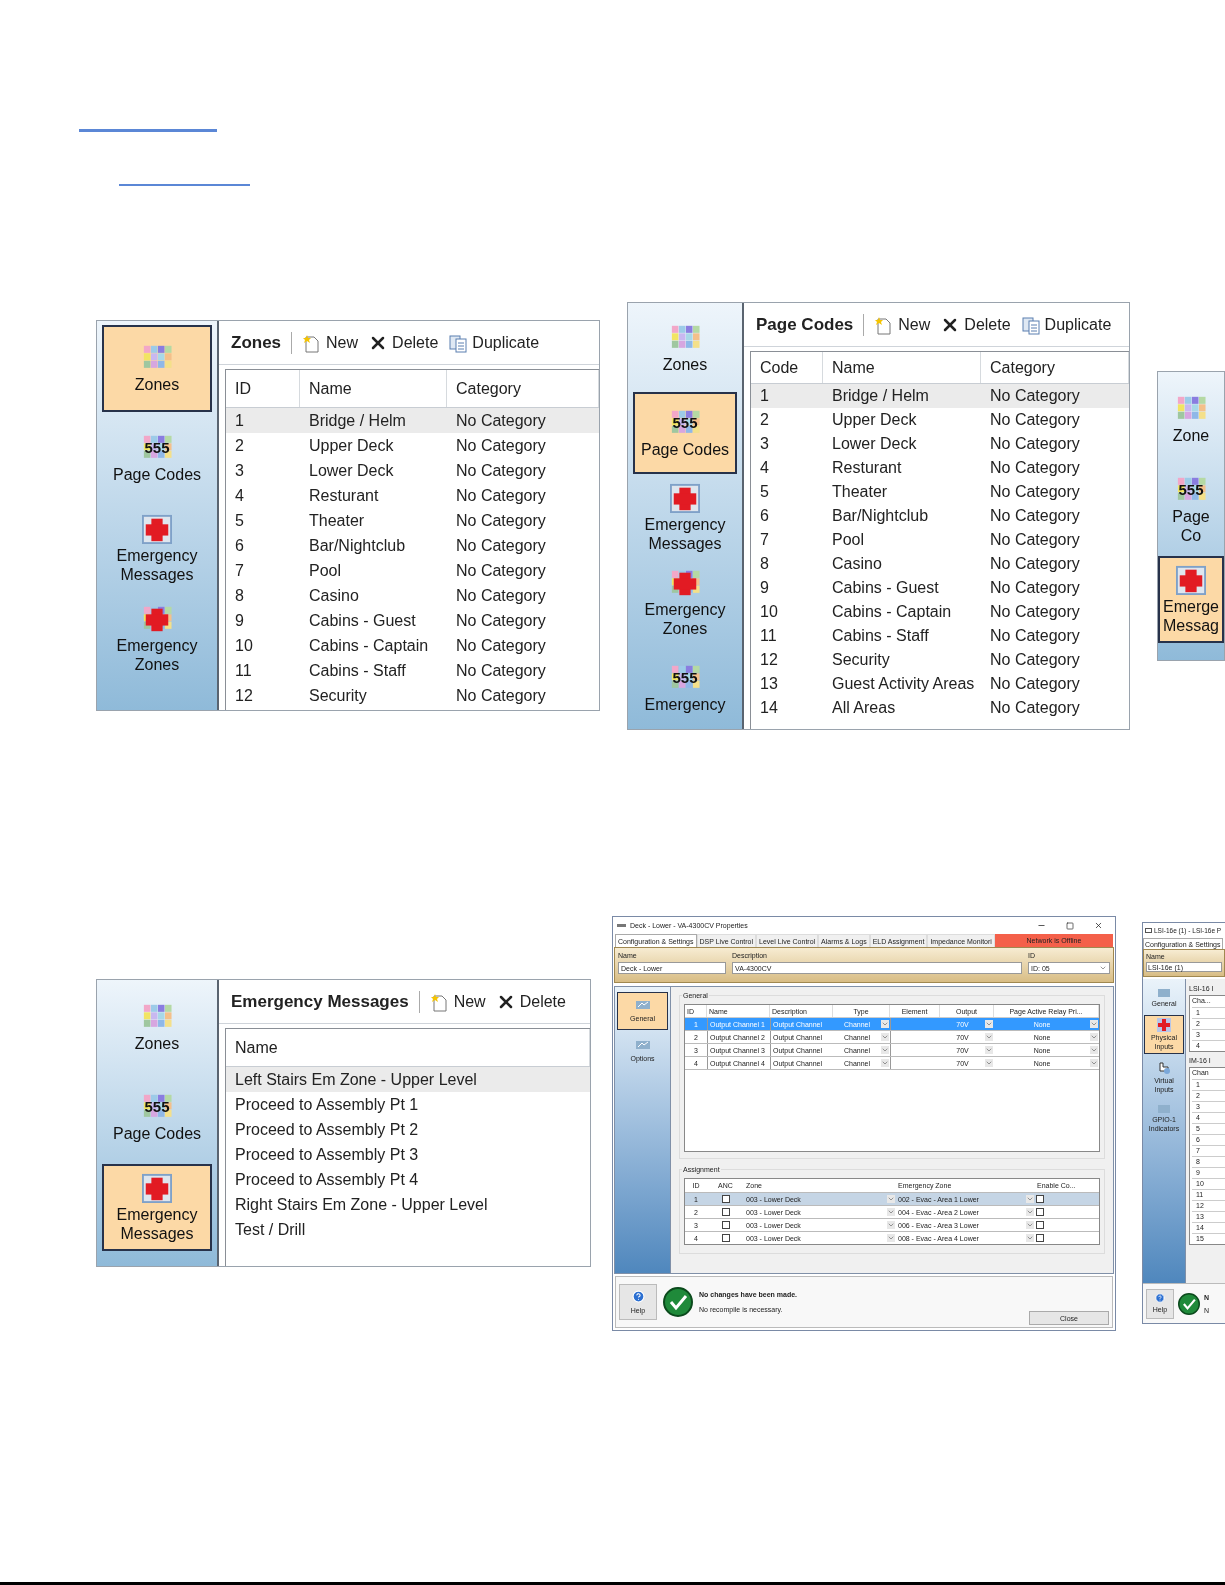  Describe the element at coordinates (940, 708) in the screenshot. I see `table-row: 14 All Areas No Category` at that location.